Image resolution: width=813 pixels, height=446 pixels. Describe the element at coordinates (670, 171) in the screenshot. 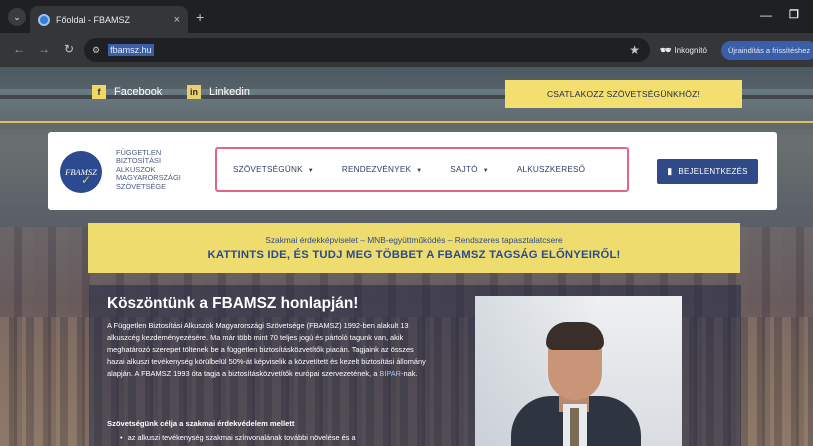

I see `door-icon: ▮` at that location.